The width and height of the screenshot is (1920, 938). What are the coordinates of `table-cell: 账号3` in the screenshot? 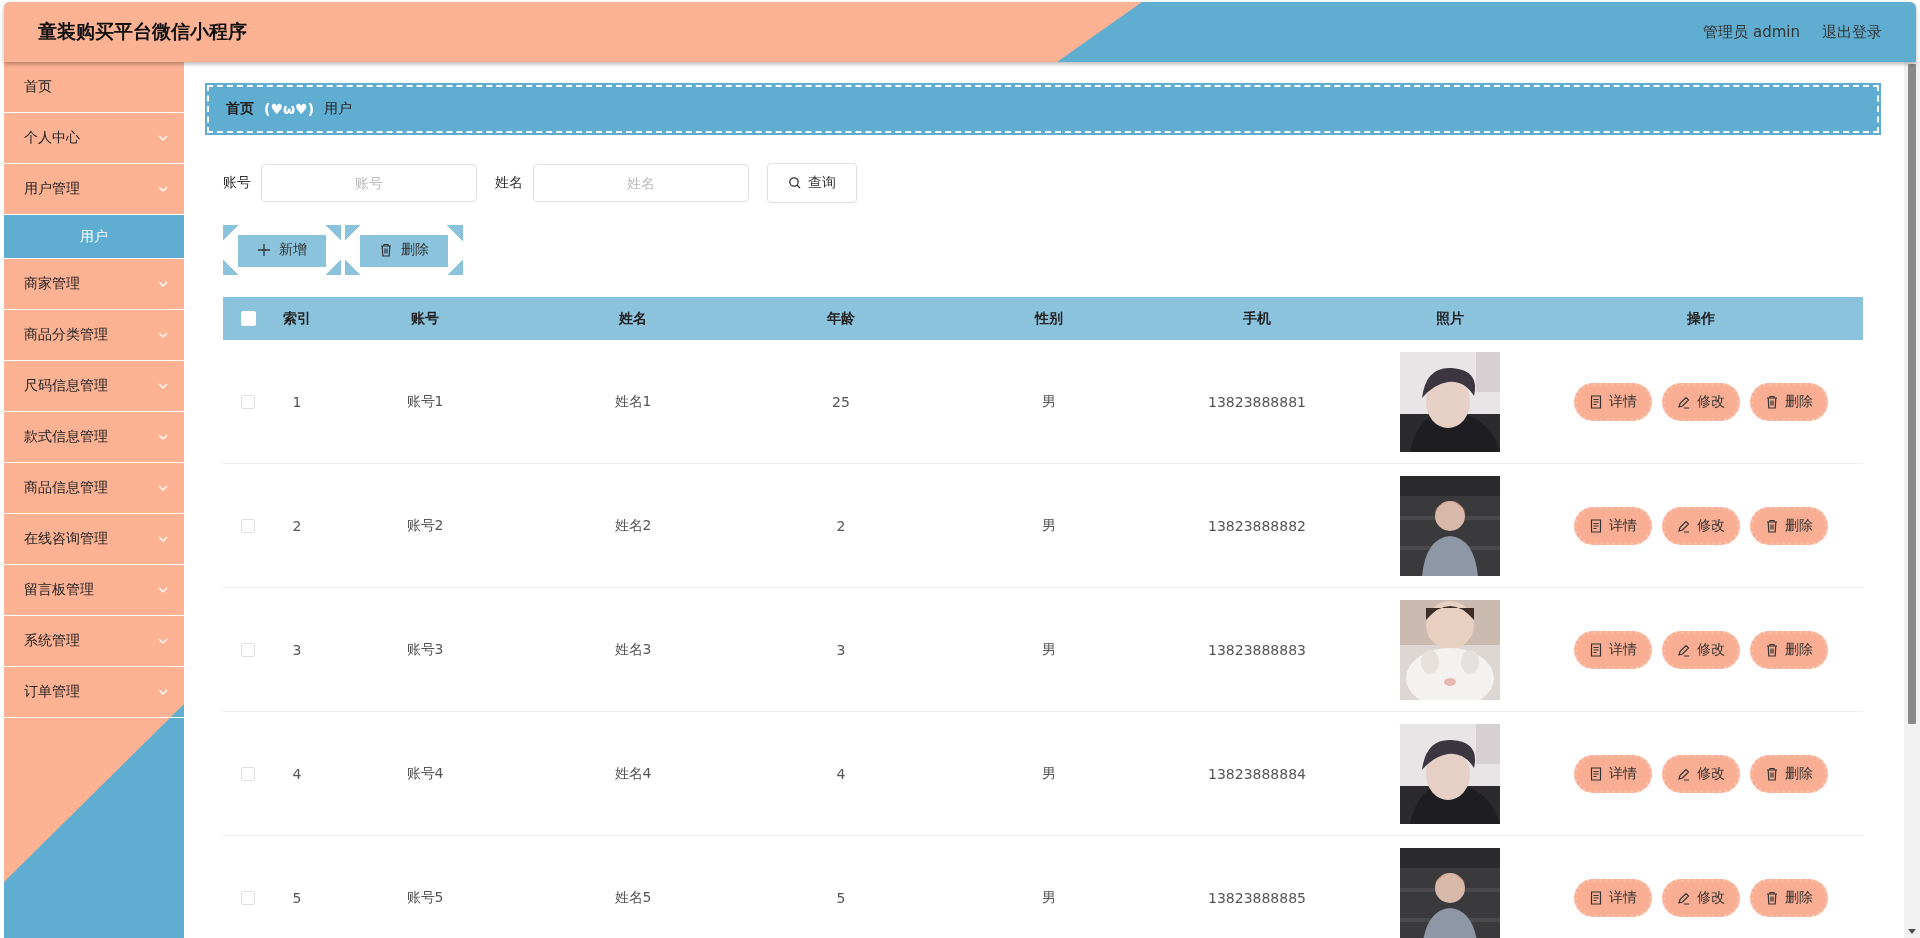 It's located at (425, 649).